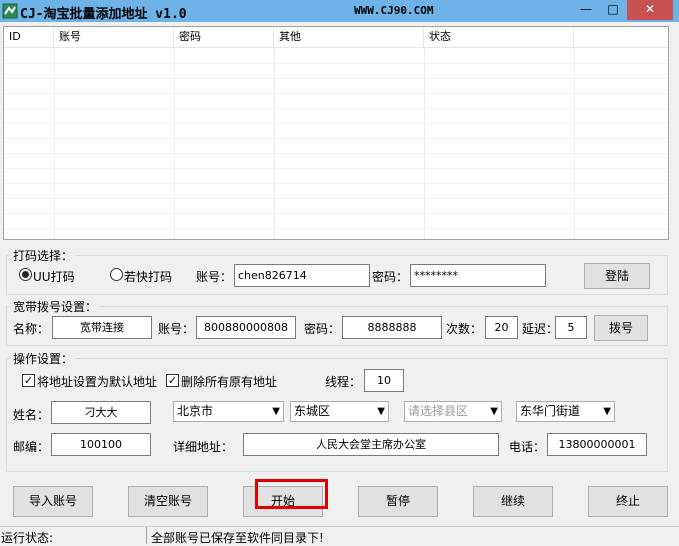 The height and width of the screenshot is (546, 679). What do you see at coordinates (116, 274) in the screenshot?
I see `ruokuai-captcha-radio` at bounding box center [116, 274].